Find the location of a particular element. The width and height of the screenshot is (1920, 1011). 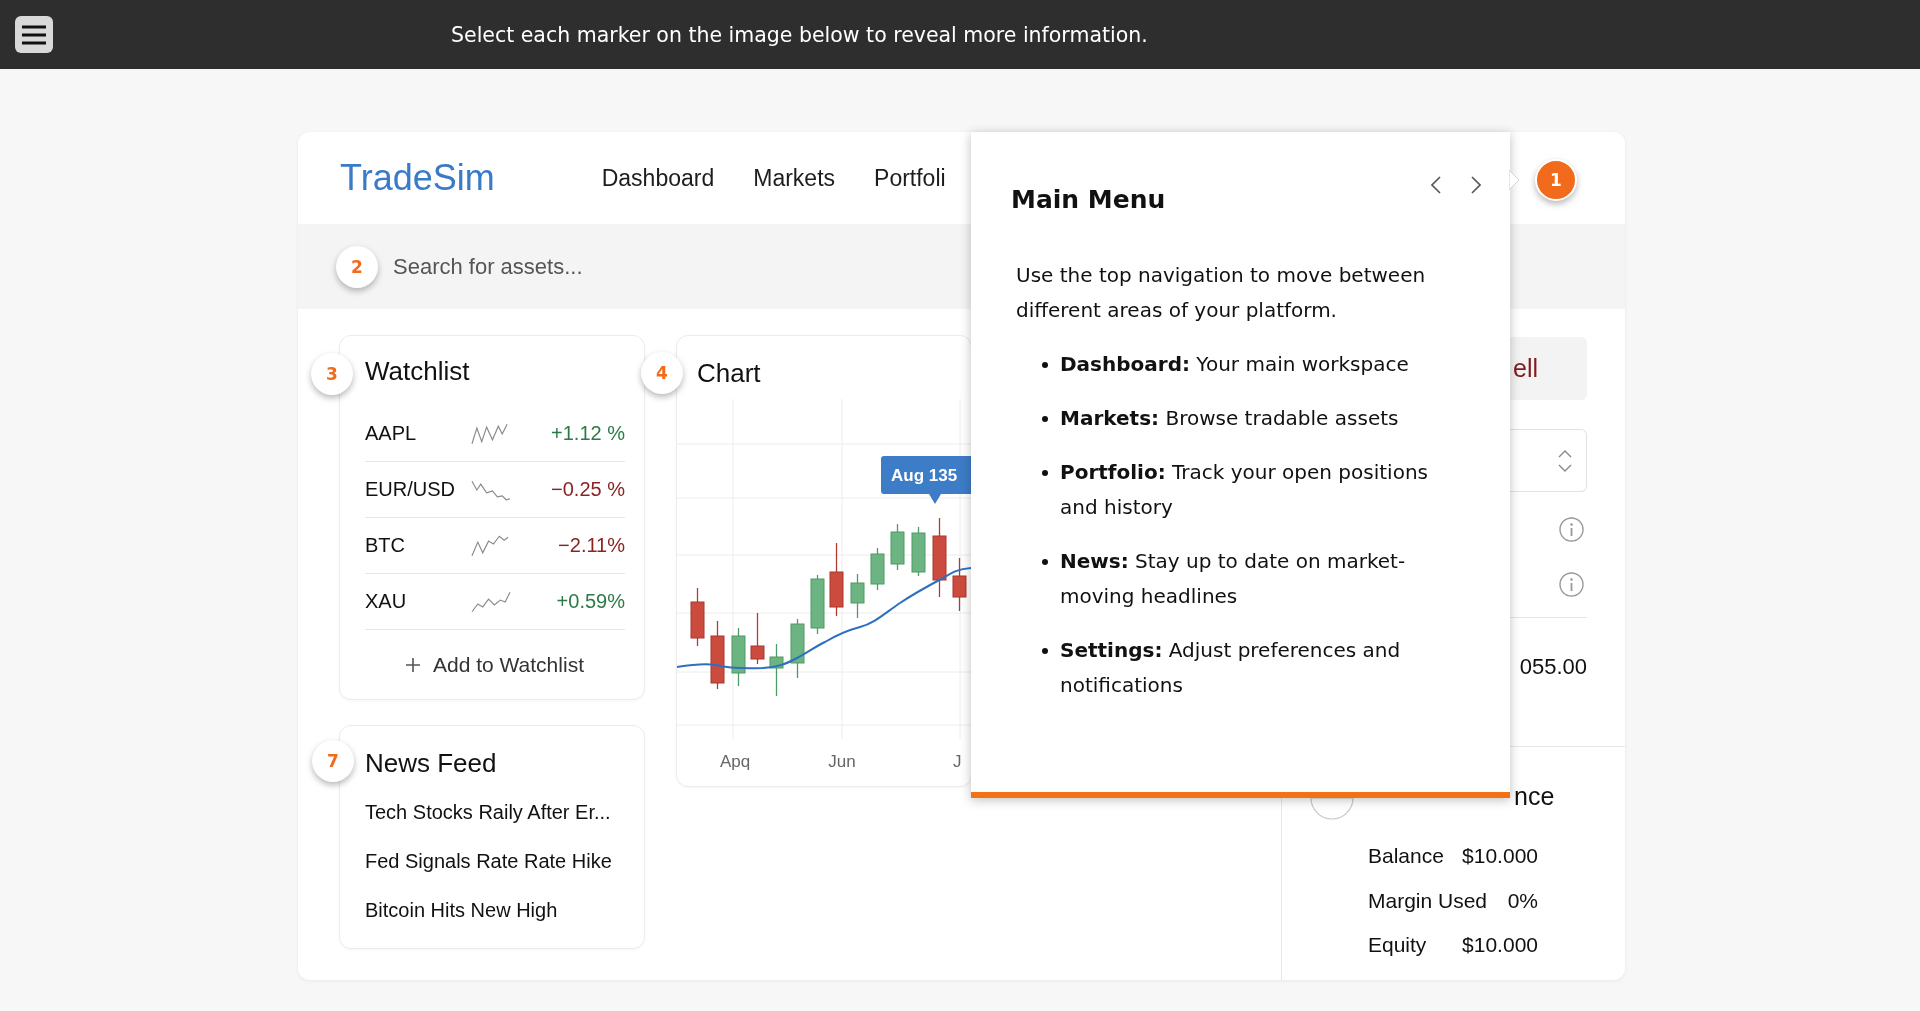

axis-label: Jun is located at coordinates (842, 761).